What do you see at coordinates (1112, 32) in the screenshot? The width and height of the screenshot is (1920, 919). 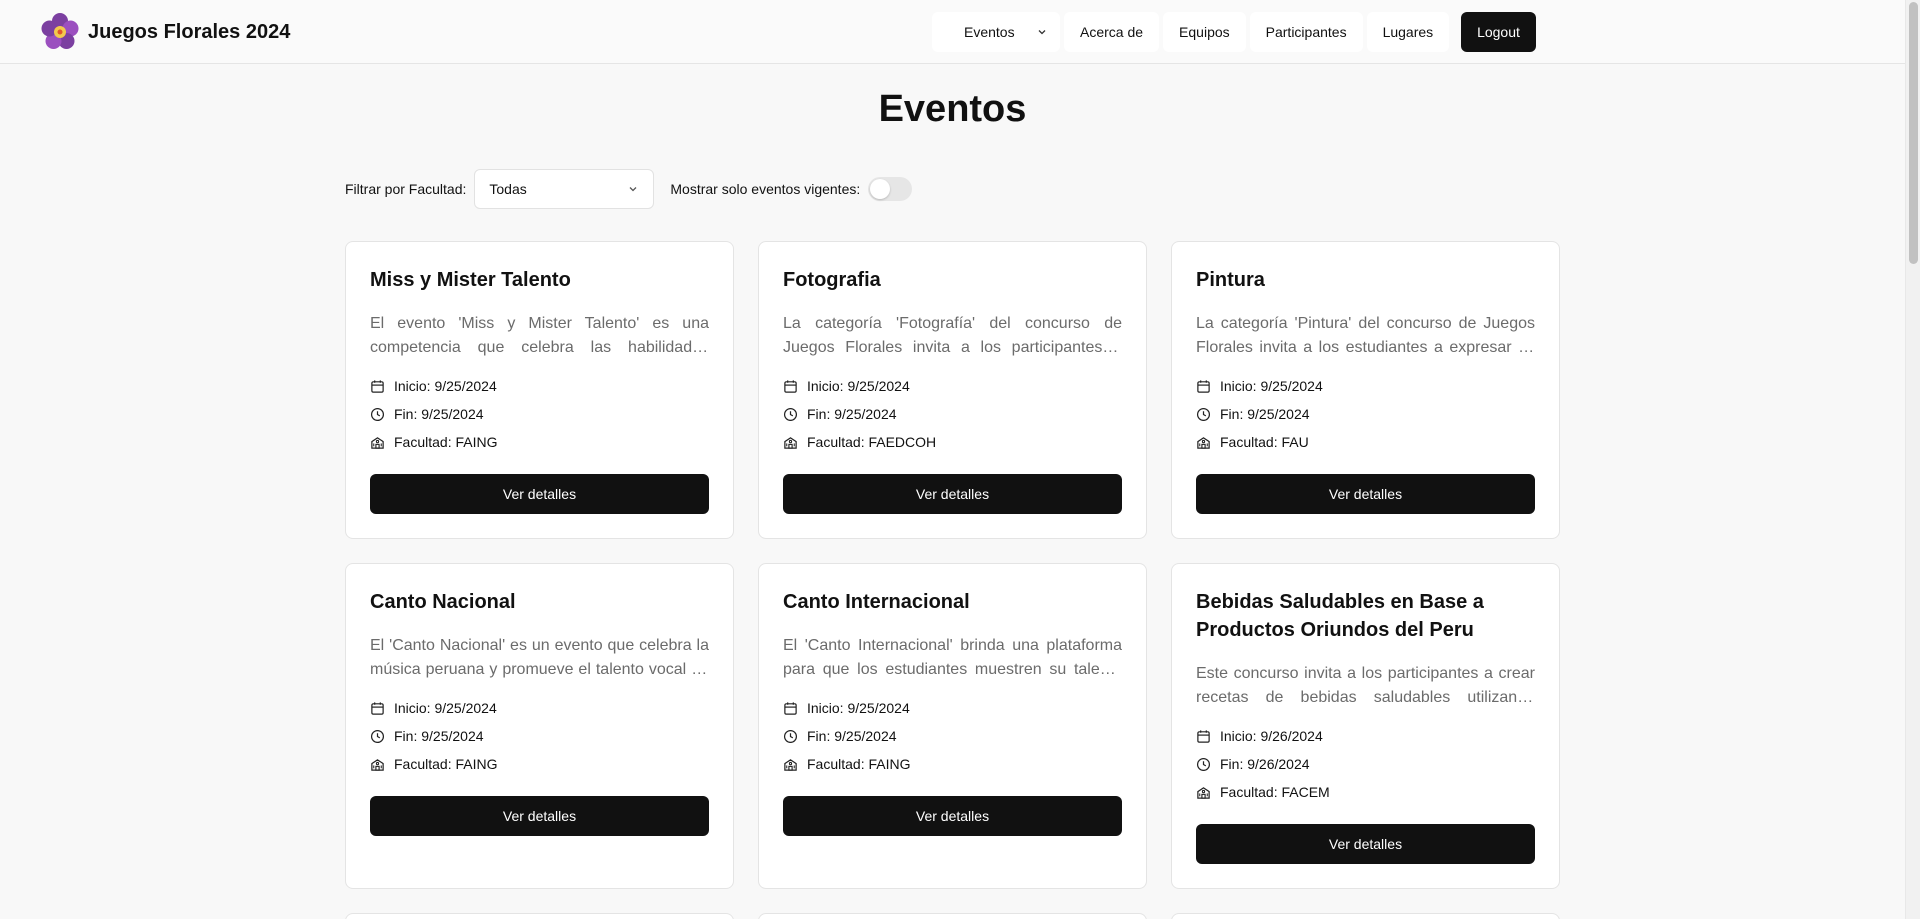 I see `nav-acerca: Acerca de` at bounding box center [1112, 32].